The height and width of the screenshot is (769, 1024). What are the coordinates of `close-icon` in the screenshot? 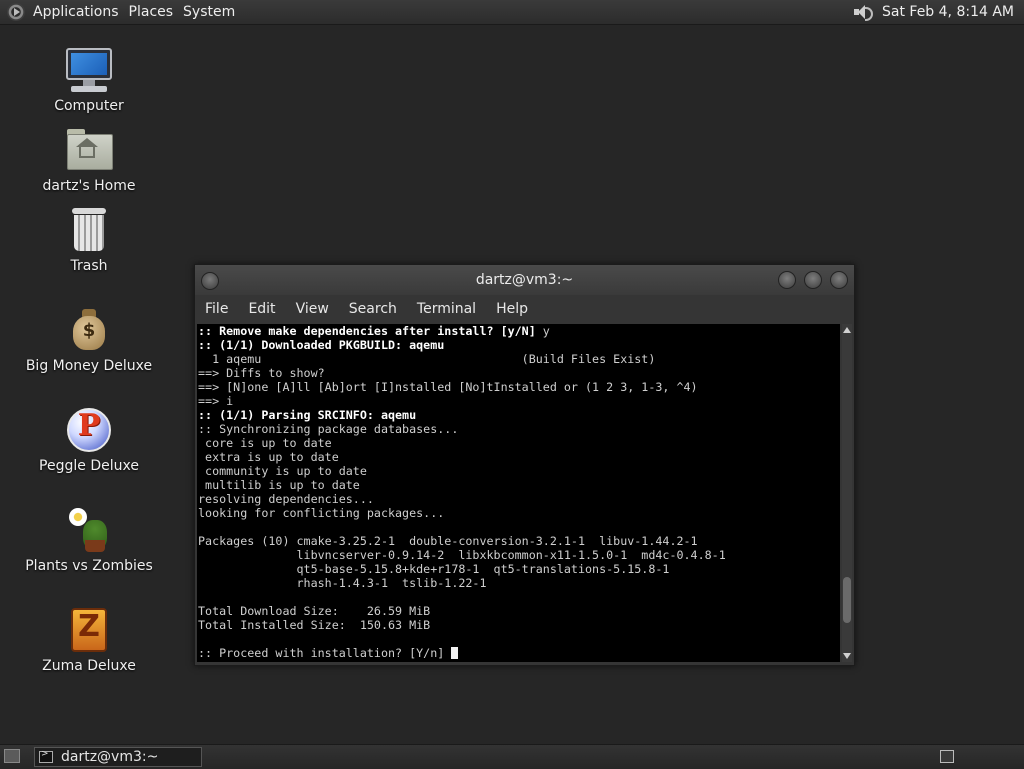 It's located at (839, 280).